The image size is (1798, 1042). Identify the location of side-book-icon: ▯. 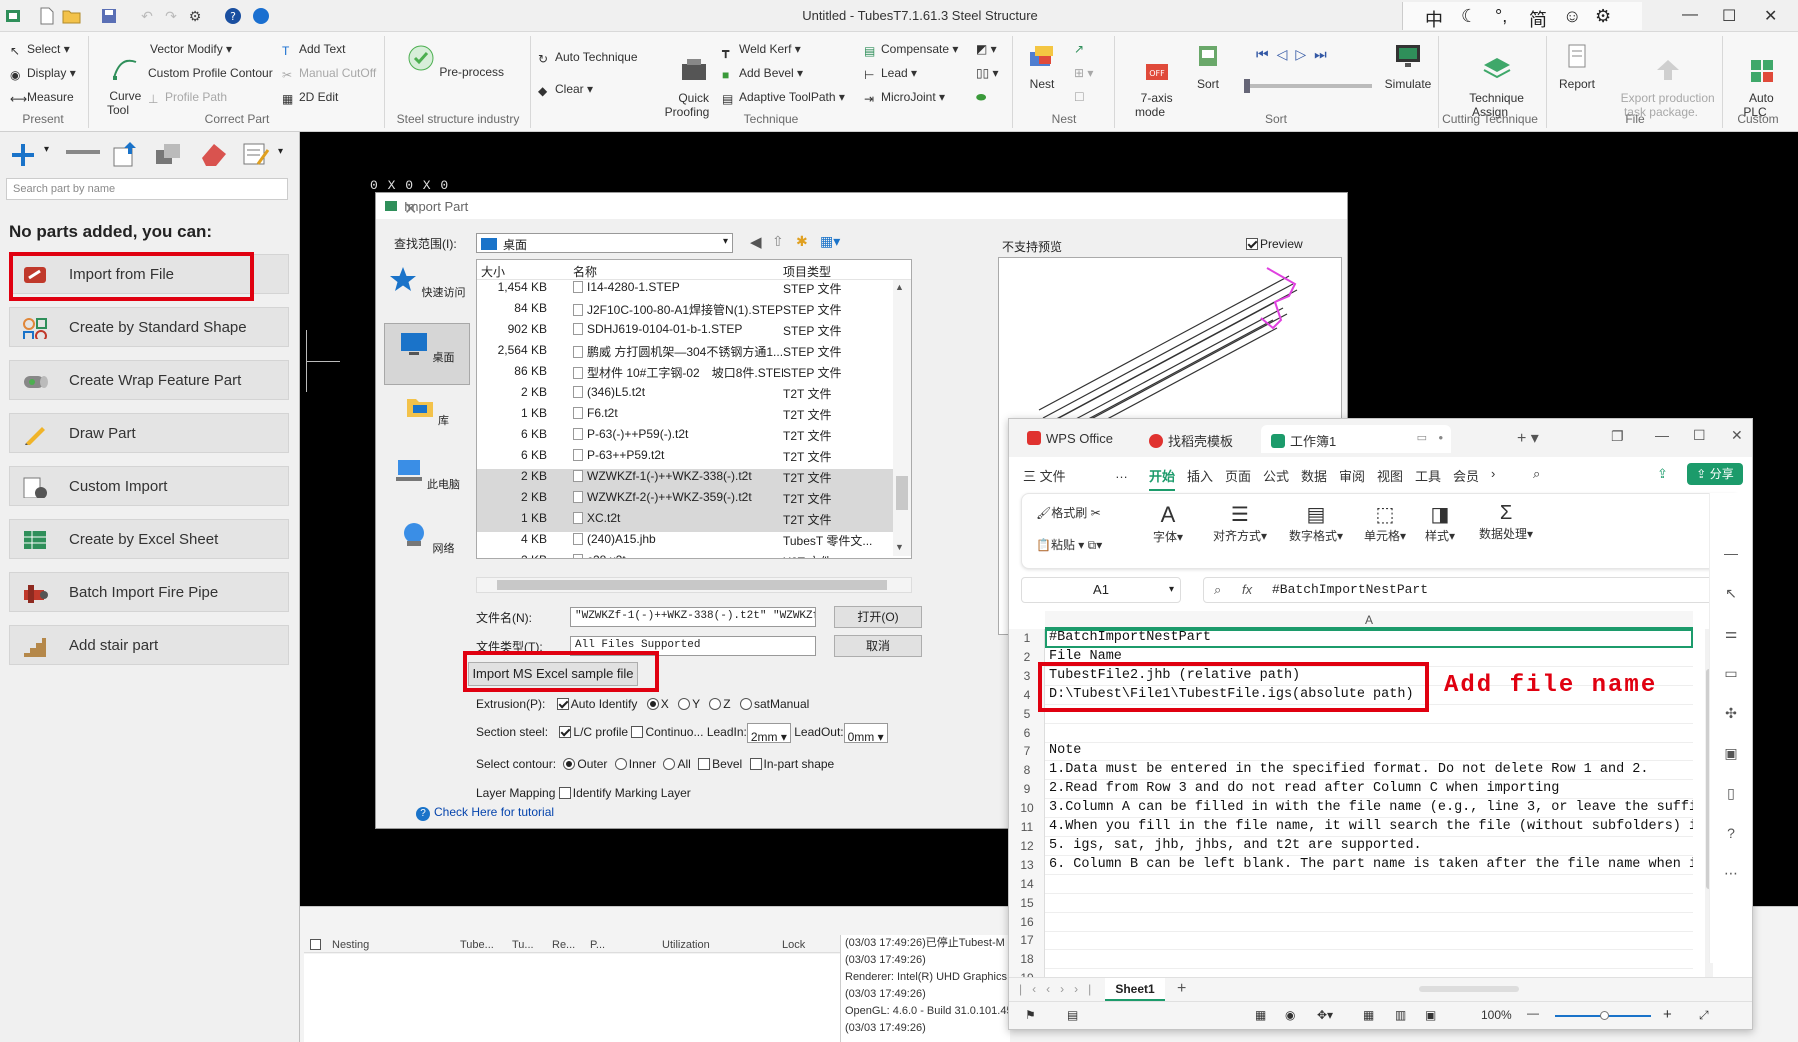
(1731, 794).